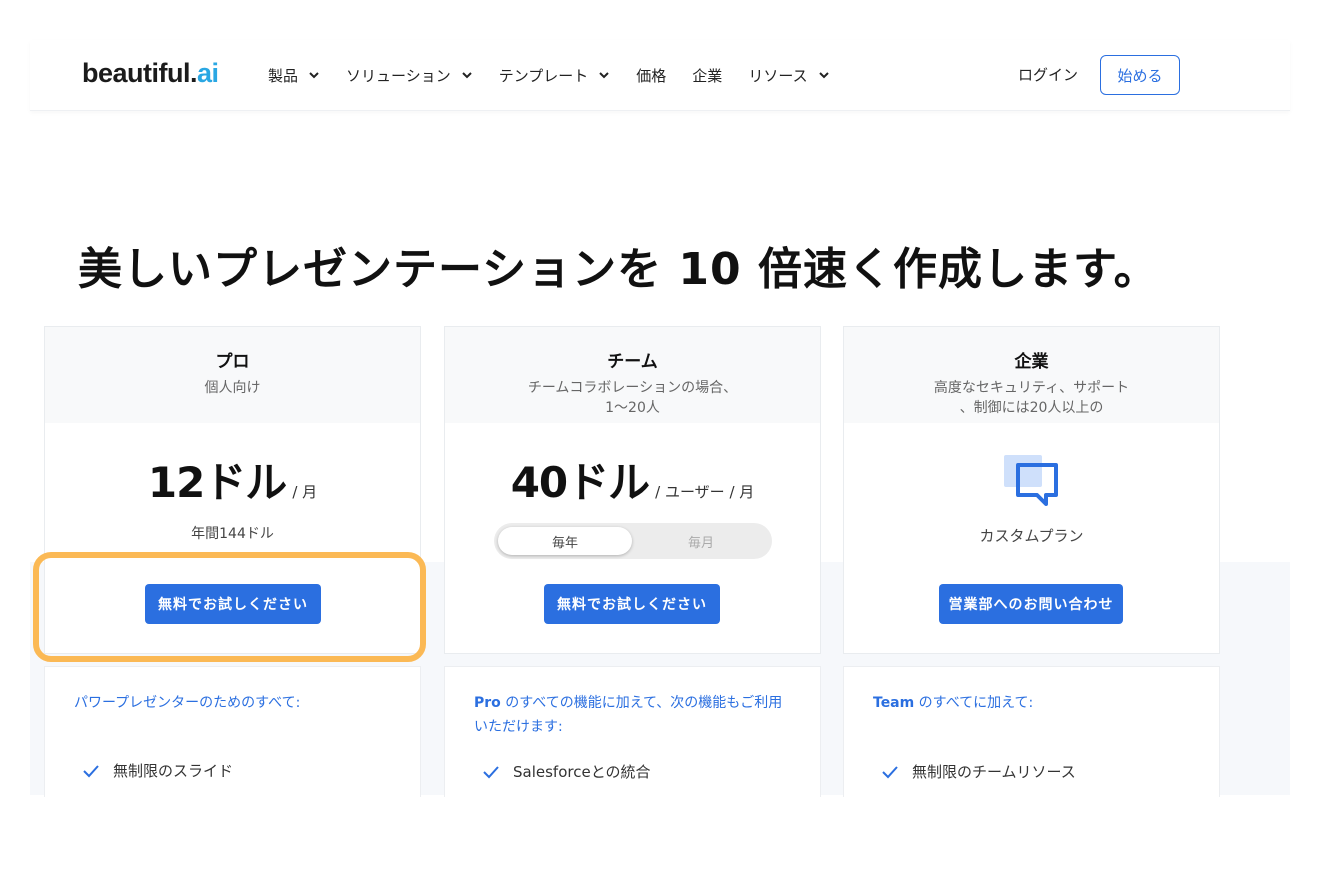  Describe the element at coordinates (487, 703) in the screenshot. I see `features-intro-plan: Pro` at that location.